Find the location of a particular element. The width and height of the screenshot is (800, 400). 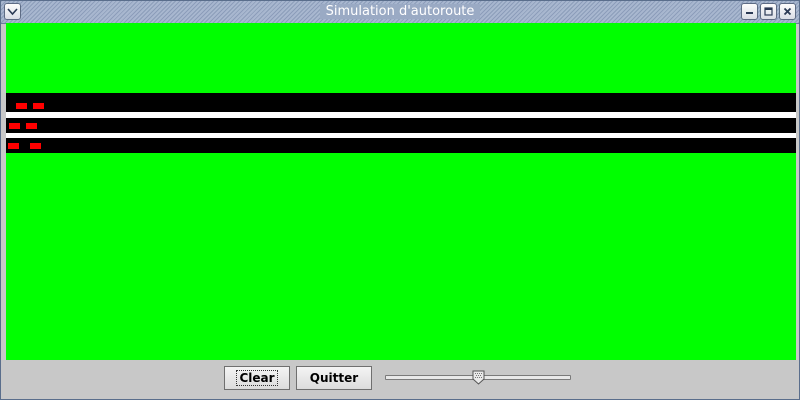

minimize-icon is located at coordinates (749, 13).